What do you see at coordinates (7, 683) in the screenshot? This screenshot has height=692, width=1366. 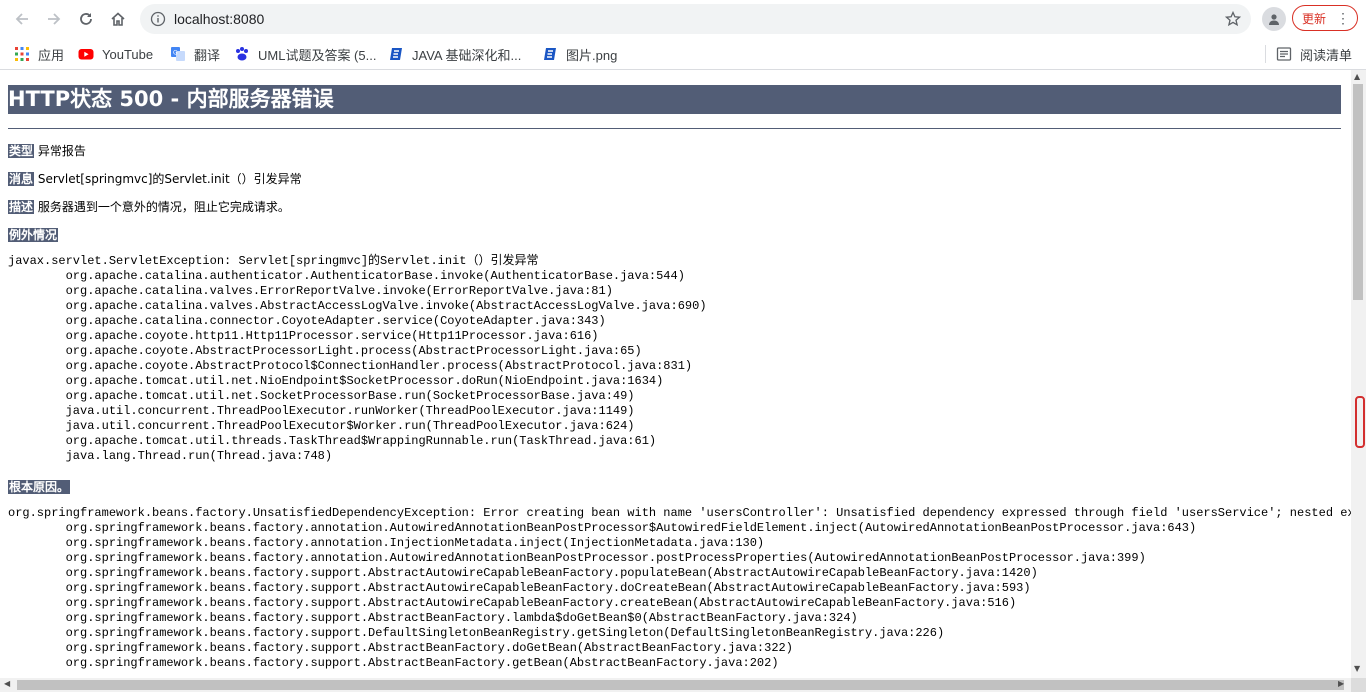 I see `scroll-left-icon: ◀` at bounding box center [7, 683].